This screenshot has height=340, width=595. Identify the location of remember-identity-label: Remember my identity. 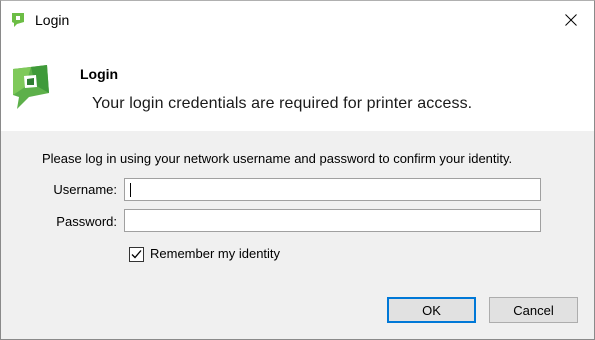
(215, 253).